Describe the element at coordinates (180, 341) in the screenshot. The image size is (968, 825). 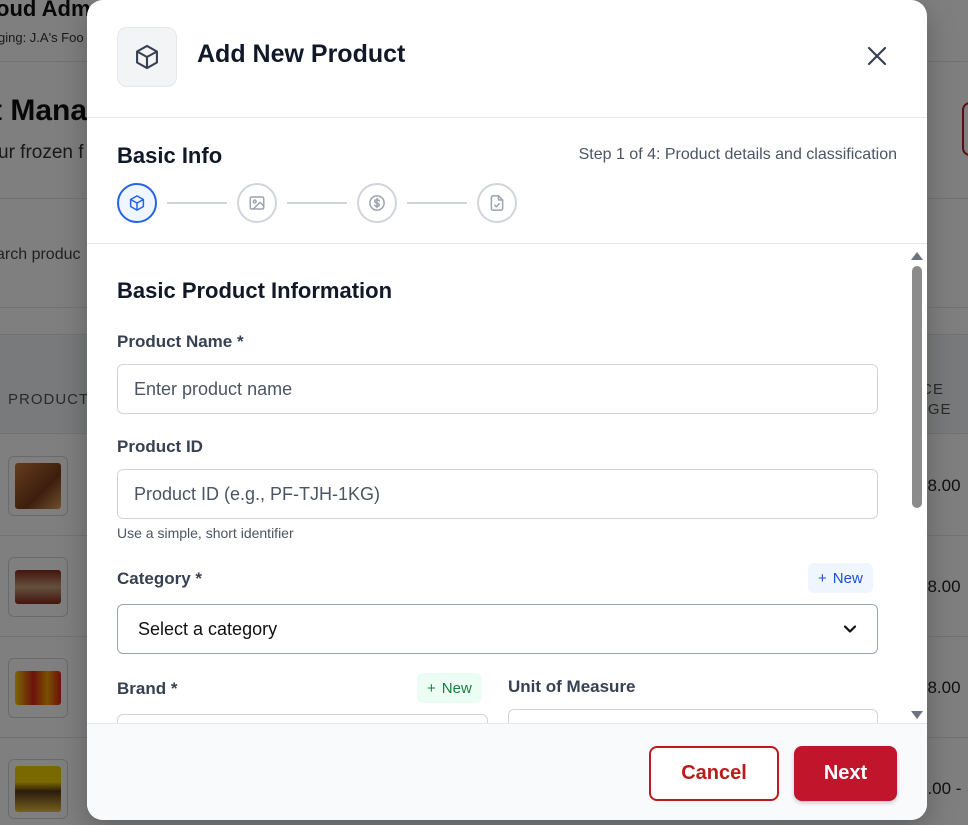
I see `product-name-label: Product Name *` at that location.